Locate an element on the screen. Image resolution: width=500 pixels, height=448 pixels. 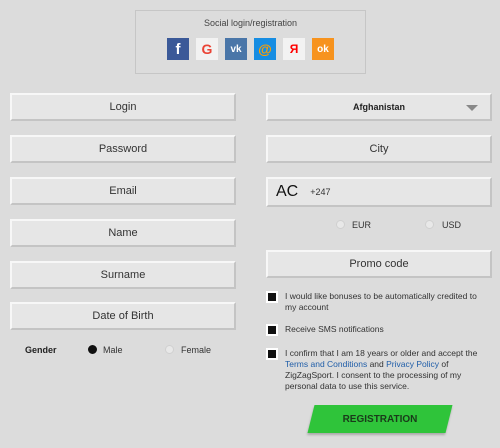
sms-checkbox-label: Receive SMS notifications is located at coordinates (334, 329).